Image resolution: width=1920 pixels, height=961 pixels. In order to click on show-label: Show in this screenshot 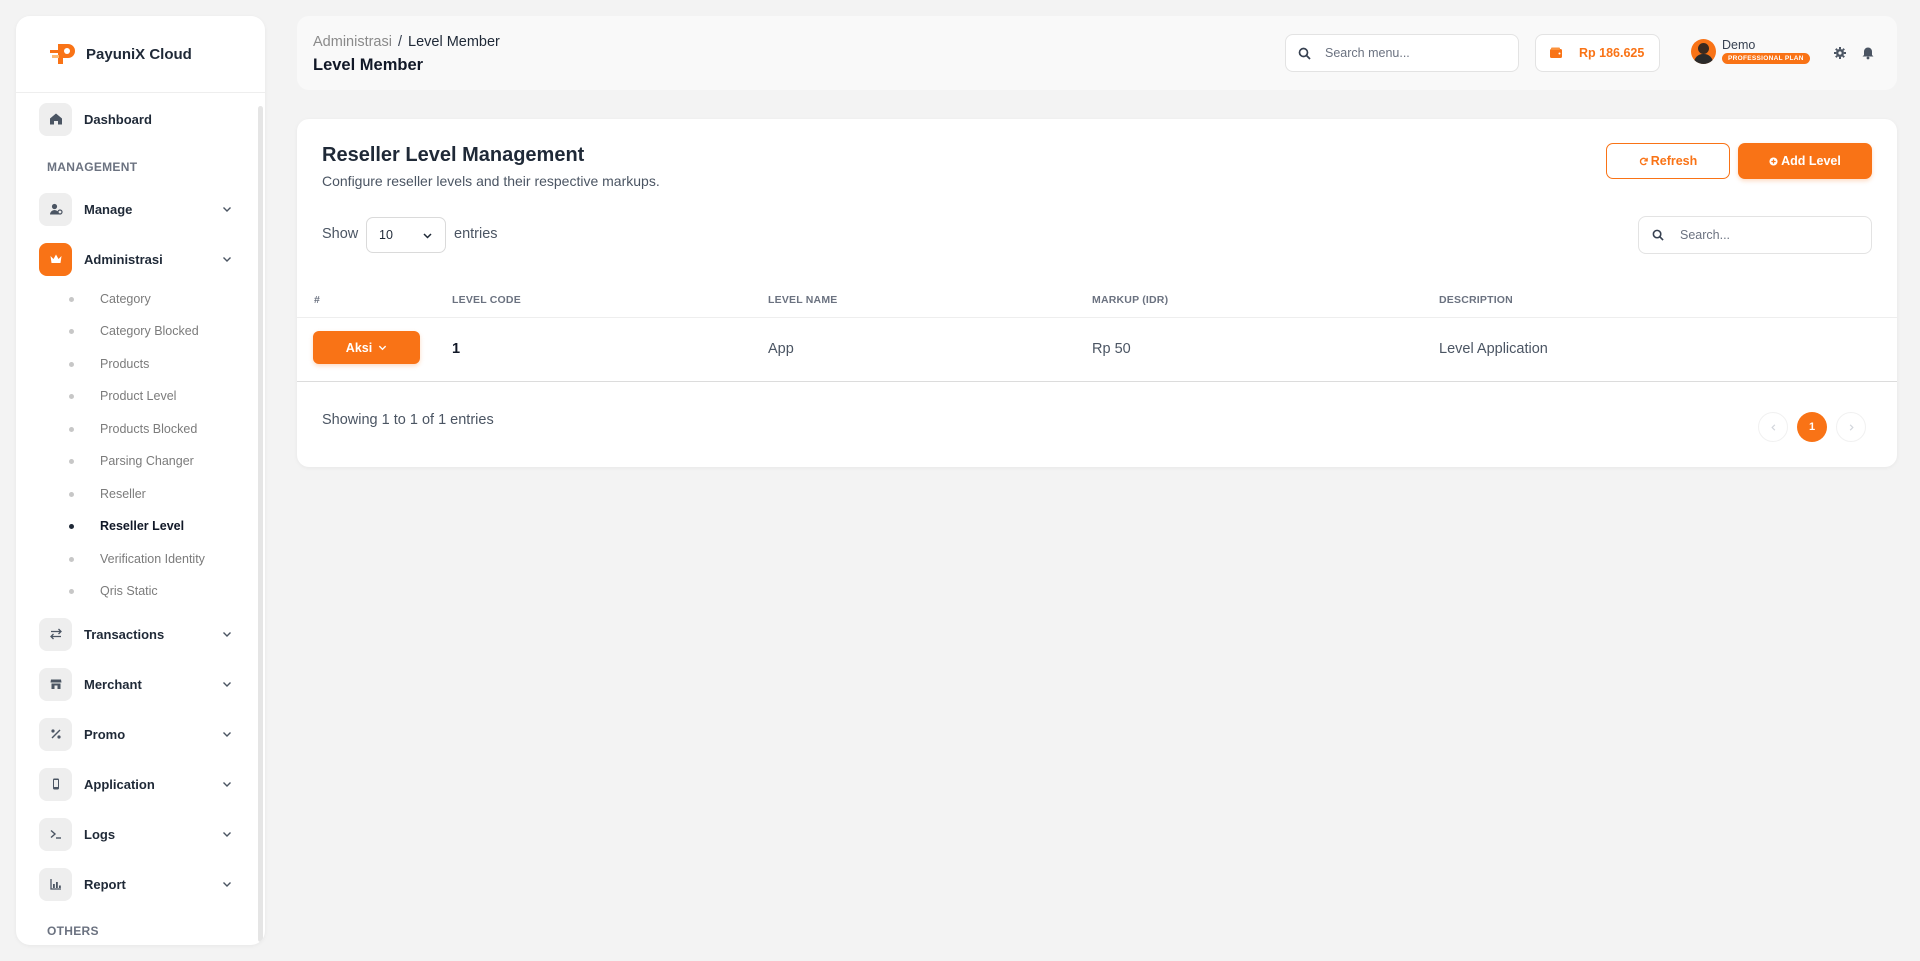, I will do `click(340, 234)`.